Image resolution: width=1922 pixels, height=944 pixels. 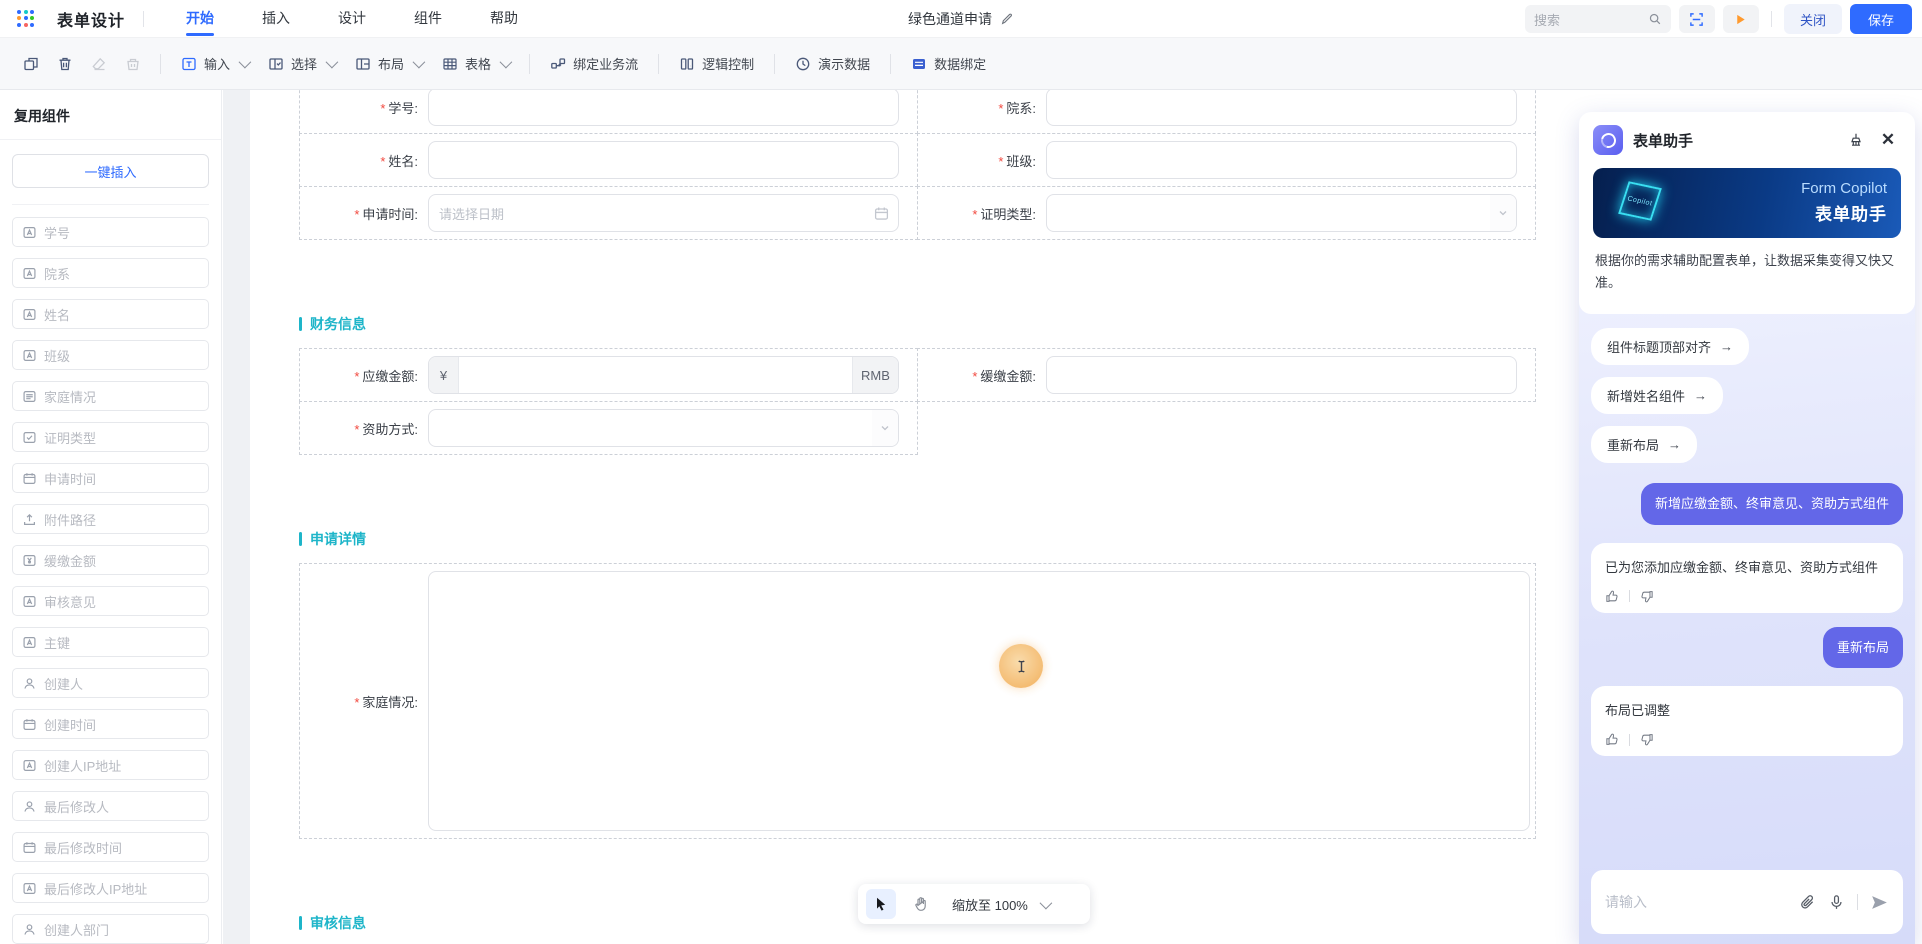 I want to click on component-label: 创建人部门, so click(x=77, y=930).